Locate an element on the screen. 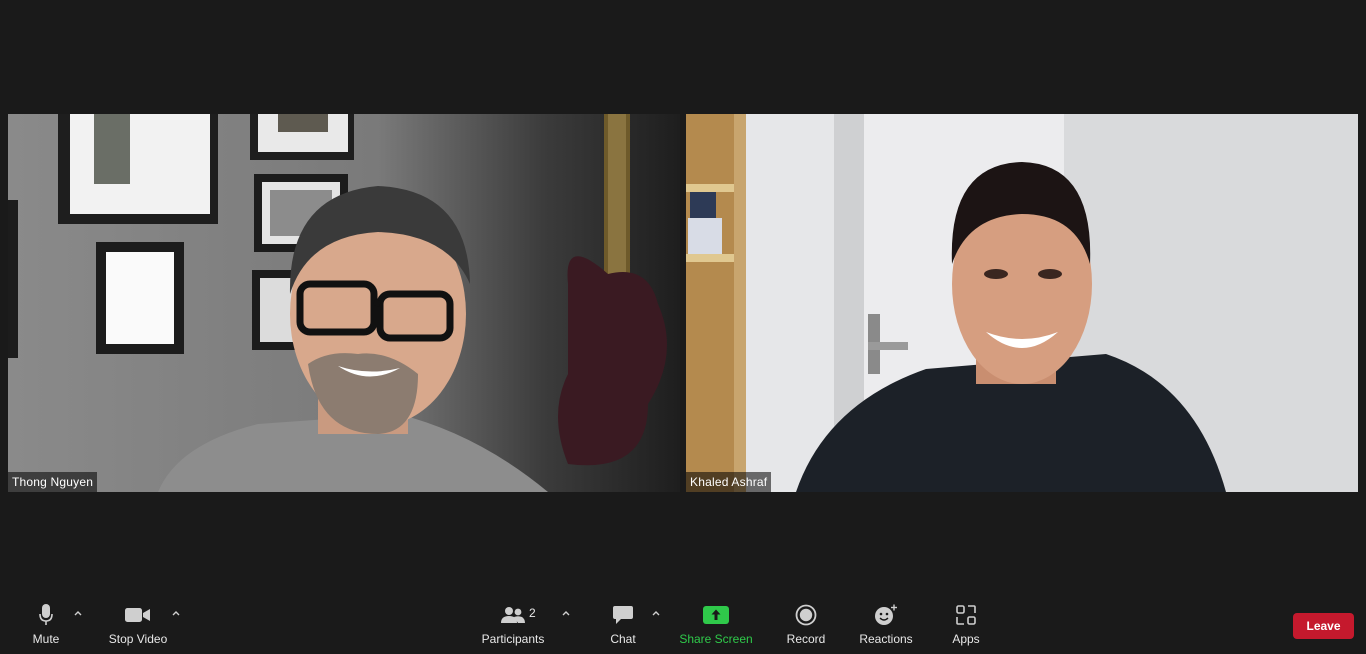 The height and width of the screenshot is (654, 1366). participant-name-label: Thong Nguyen is located at coordinates (53, 482).